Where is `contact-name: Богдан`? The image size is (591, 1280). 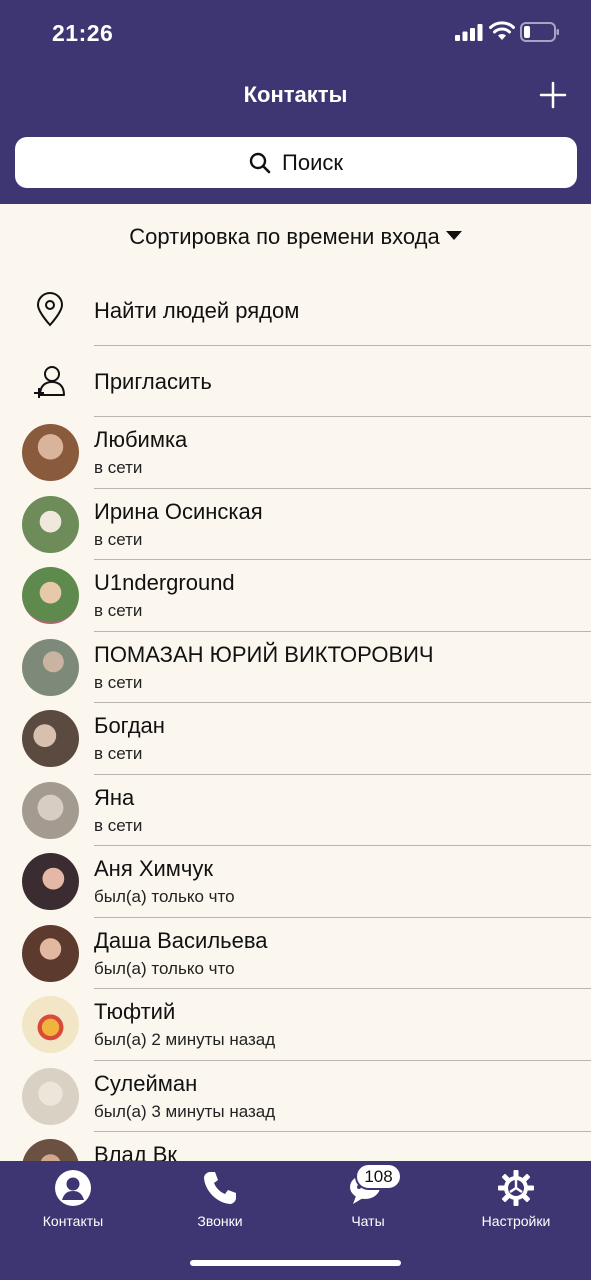
contact-name: Богдан is located at coordinates (129, 725).